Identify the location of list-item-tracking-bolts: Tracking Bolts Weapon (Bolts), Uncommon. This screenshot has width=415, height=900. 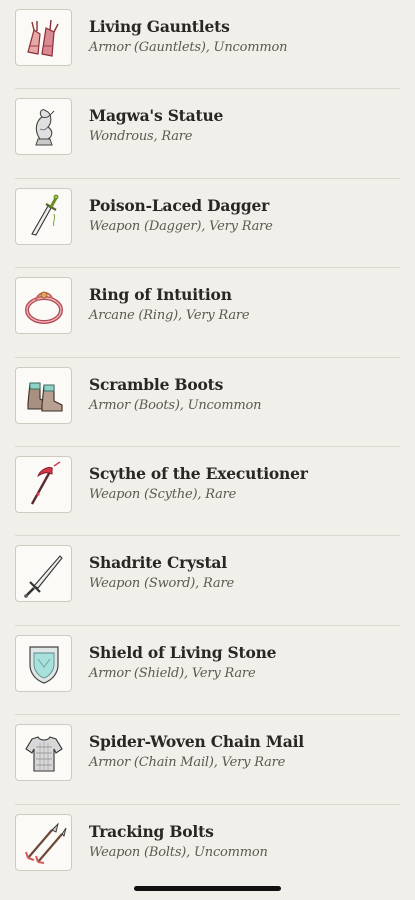
(207, 849).